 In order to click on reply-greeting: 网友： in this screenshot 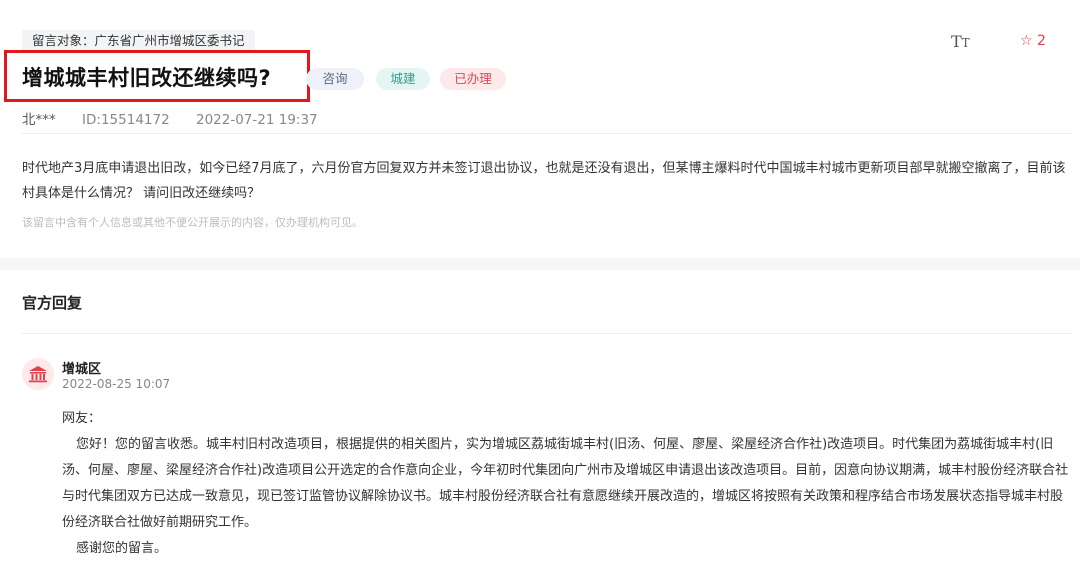, I will do `click(82, 418)`.